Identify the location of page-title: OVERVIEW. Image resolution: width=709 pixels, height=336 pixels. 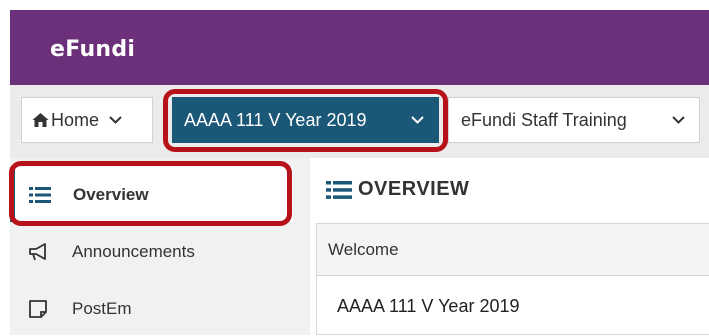
(397, 189).